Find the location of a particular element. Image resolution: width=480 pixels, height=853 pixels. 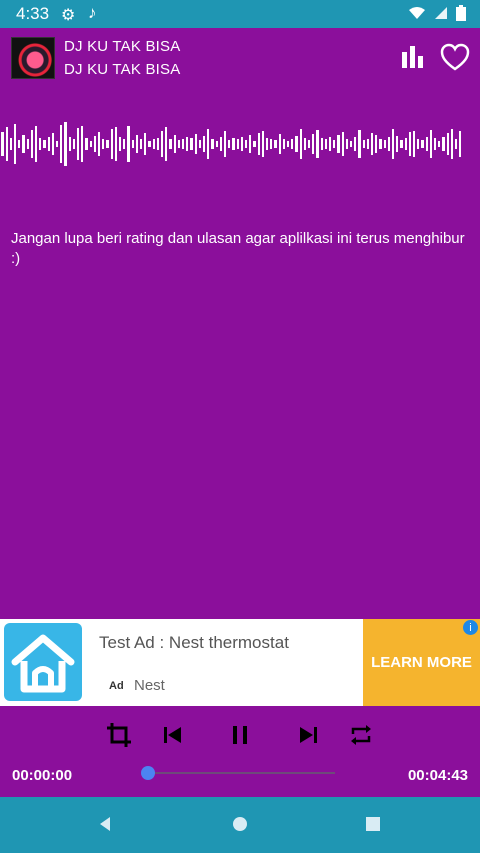

pause-icon is located at coordinates (240, 735).